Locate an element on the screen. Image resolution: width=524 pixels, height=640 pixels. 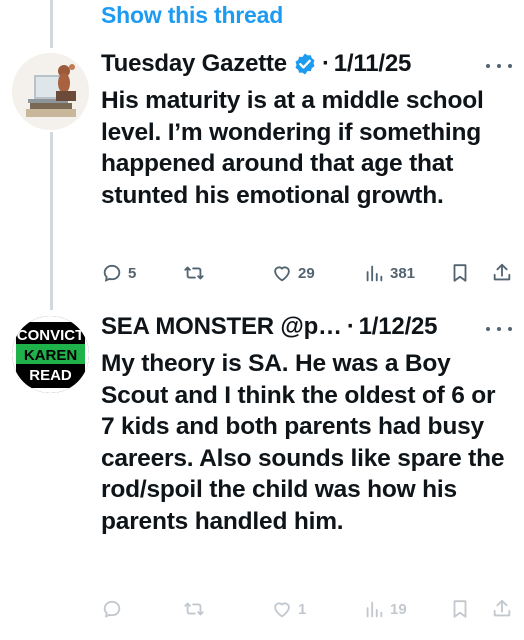
like-button: 29 is located at coordinates (293, 273).